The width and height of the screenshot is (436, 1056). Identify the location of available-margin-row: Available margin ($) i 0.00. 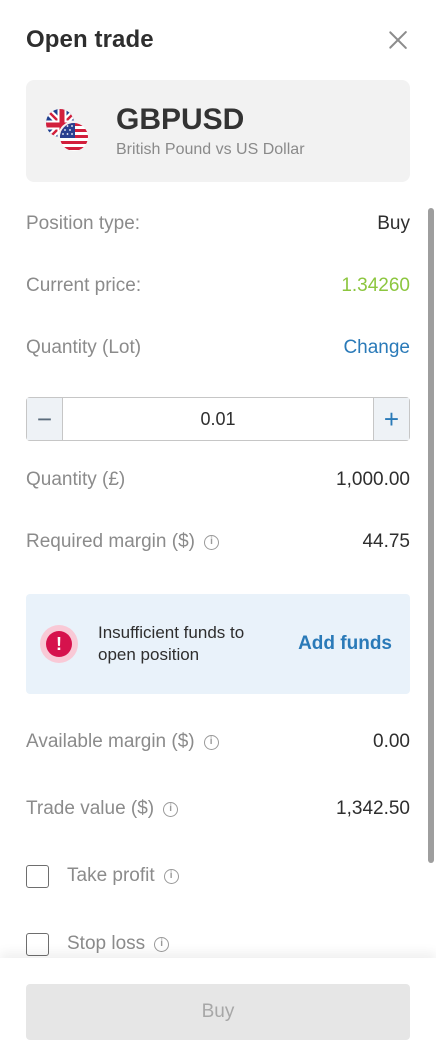
(218, 742).